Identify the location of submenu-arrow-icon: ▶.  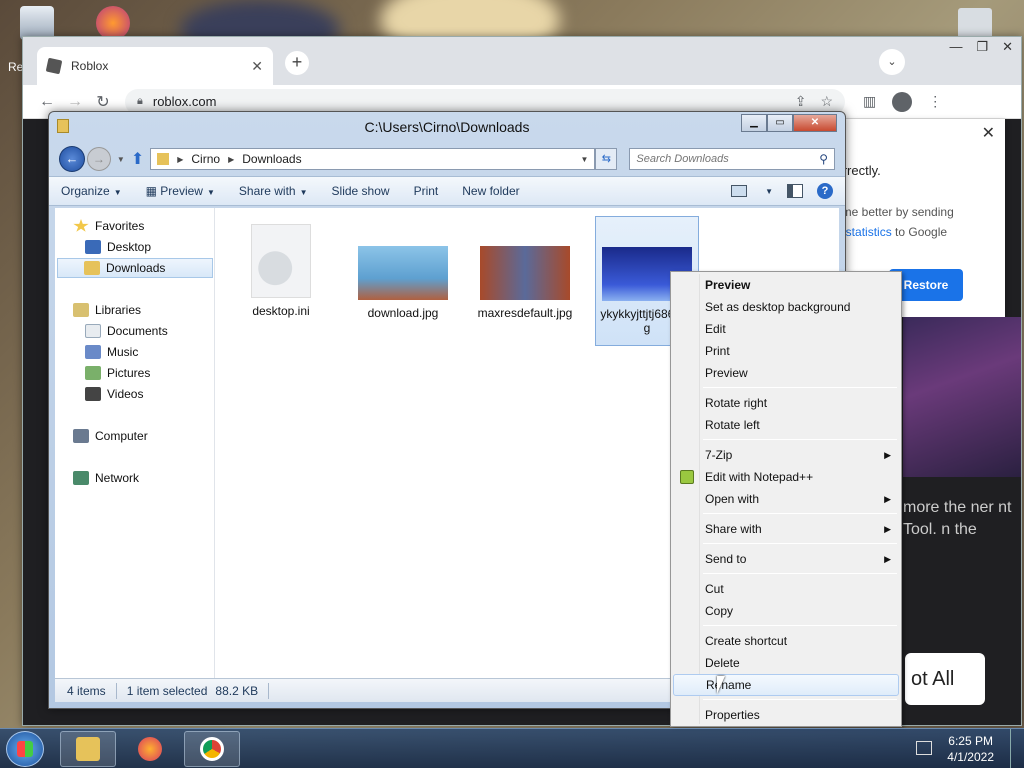
(887, 529).